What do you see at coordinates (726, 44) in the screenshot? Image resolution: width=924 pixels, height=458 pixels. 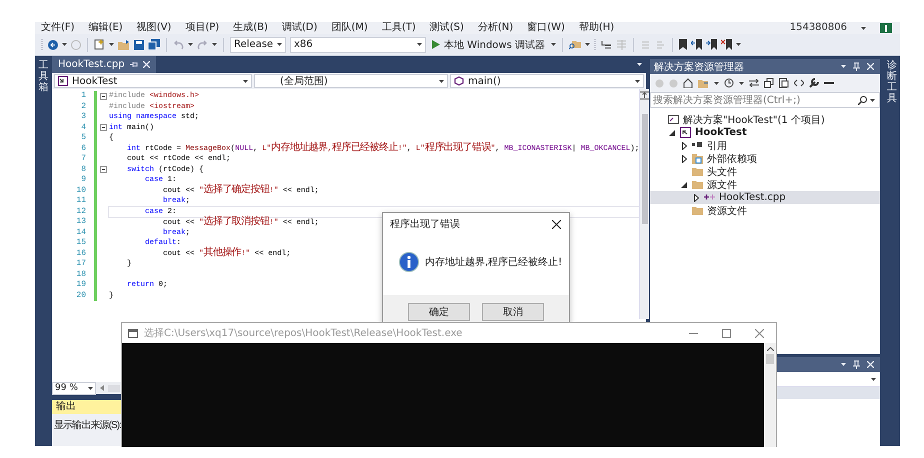 I see `clear-bookmarks-icon` at bounding box center [726, 44].